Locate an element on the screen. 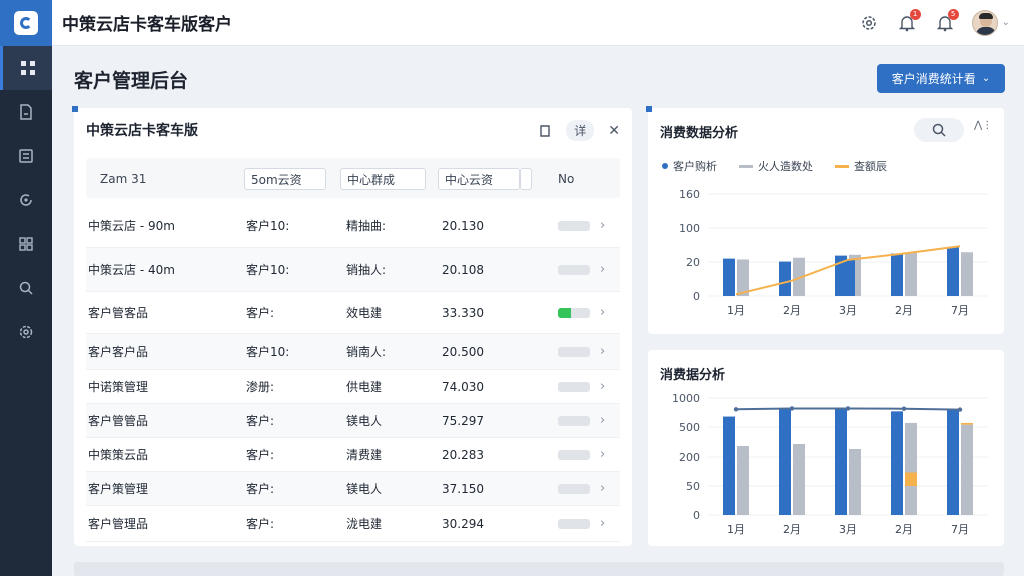  apps-icon is located at coordinates (26, 244).